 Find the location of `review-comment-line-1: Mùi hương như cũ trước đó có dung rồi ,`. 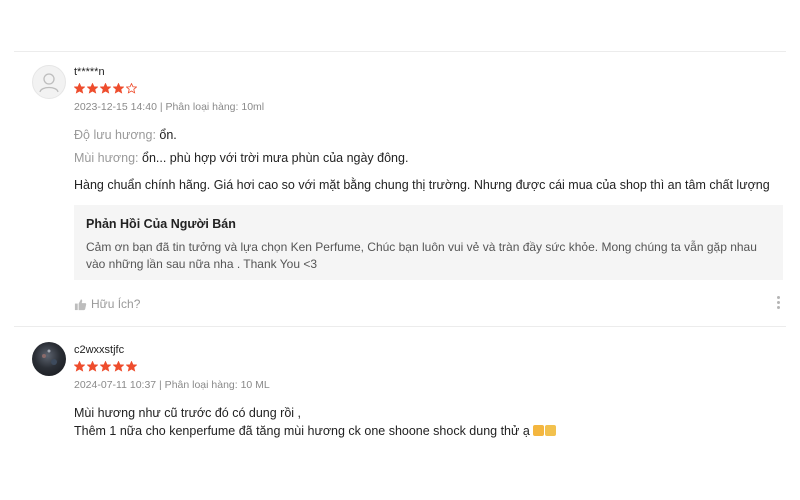

review-comment-line-1: Mùi hương như cũ trước đó có dung rồi , is located at coordinates (188, 413).